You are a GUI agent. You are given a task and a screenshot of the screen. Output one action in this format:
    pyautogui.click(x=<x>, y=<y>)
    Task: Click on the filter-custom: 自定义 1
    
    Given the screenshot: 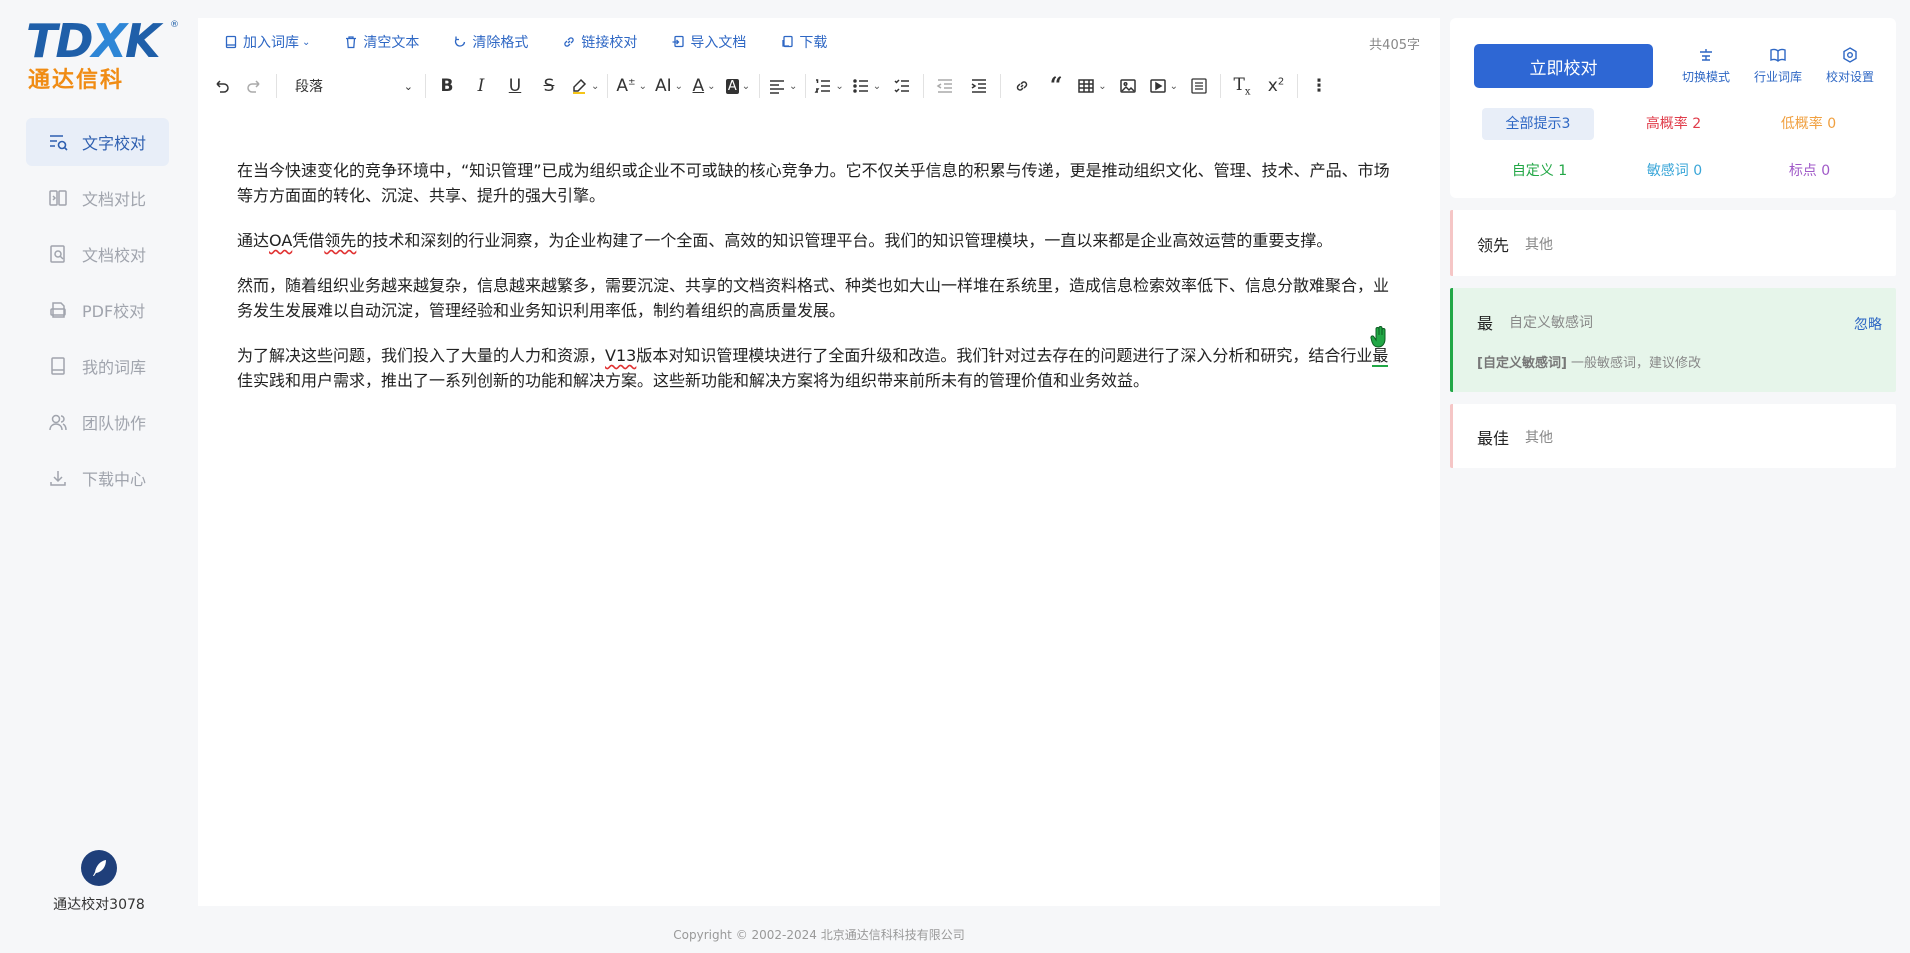 What is the action you would take?
    pyautogui.click(x=1539, y=171)
    